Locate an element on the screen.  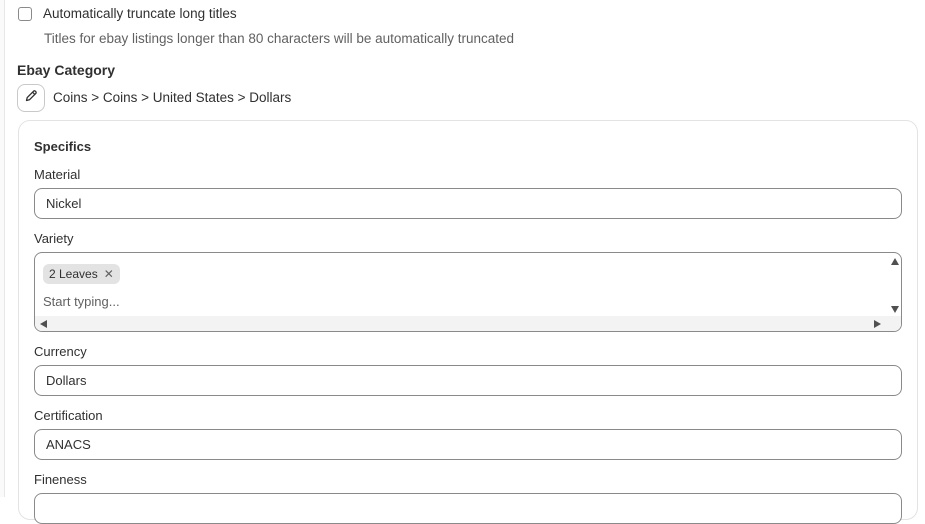
currency-label: Currency is located at coordinates (60, 351).